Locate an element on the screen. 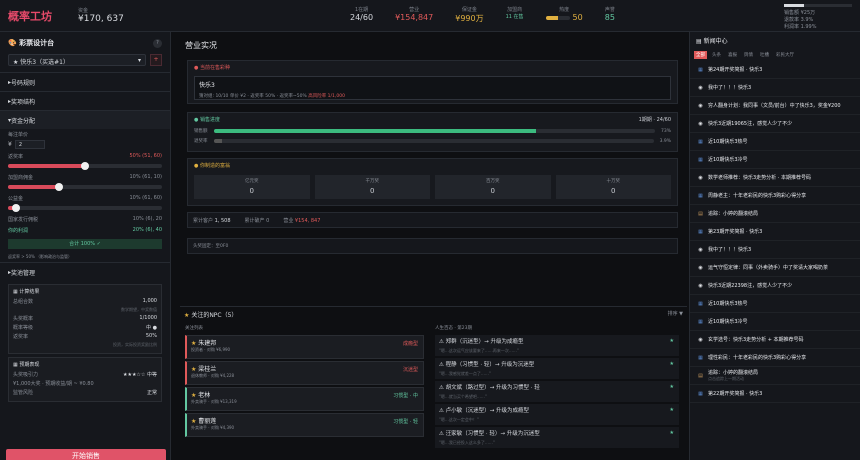 This screenshot has width=860, height=460. start-sales-button: 开始销售 is located at coordinates (86, 454).